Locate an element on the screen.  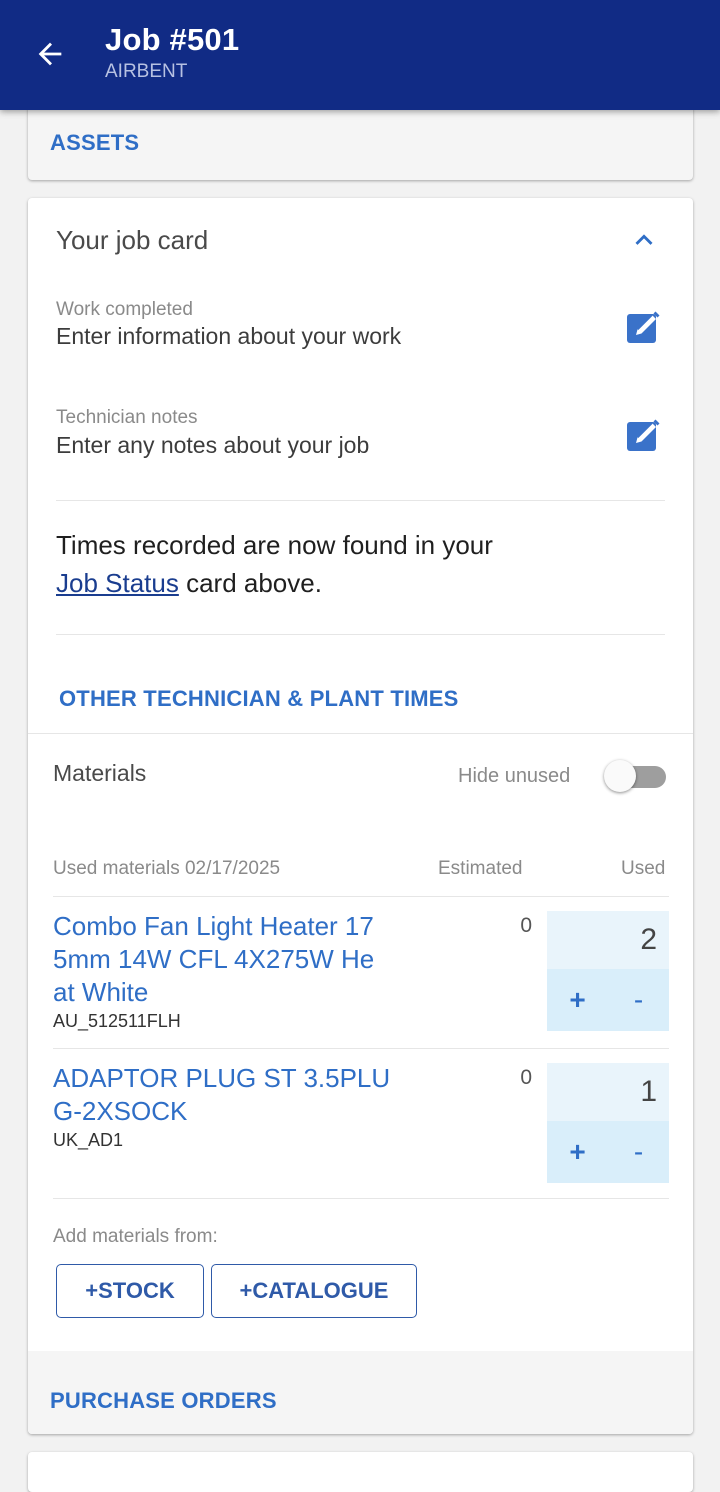
used-header: Used is located at coordinates (643, 868).